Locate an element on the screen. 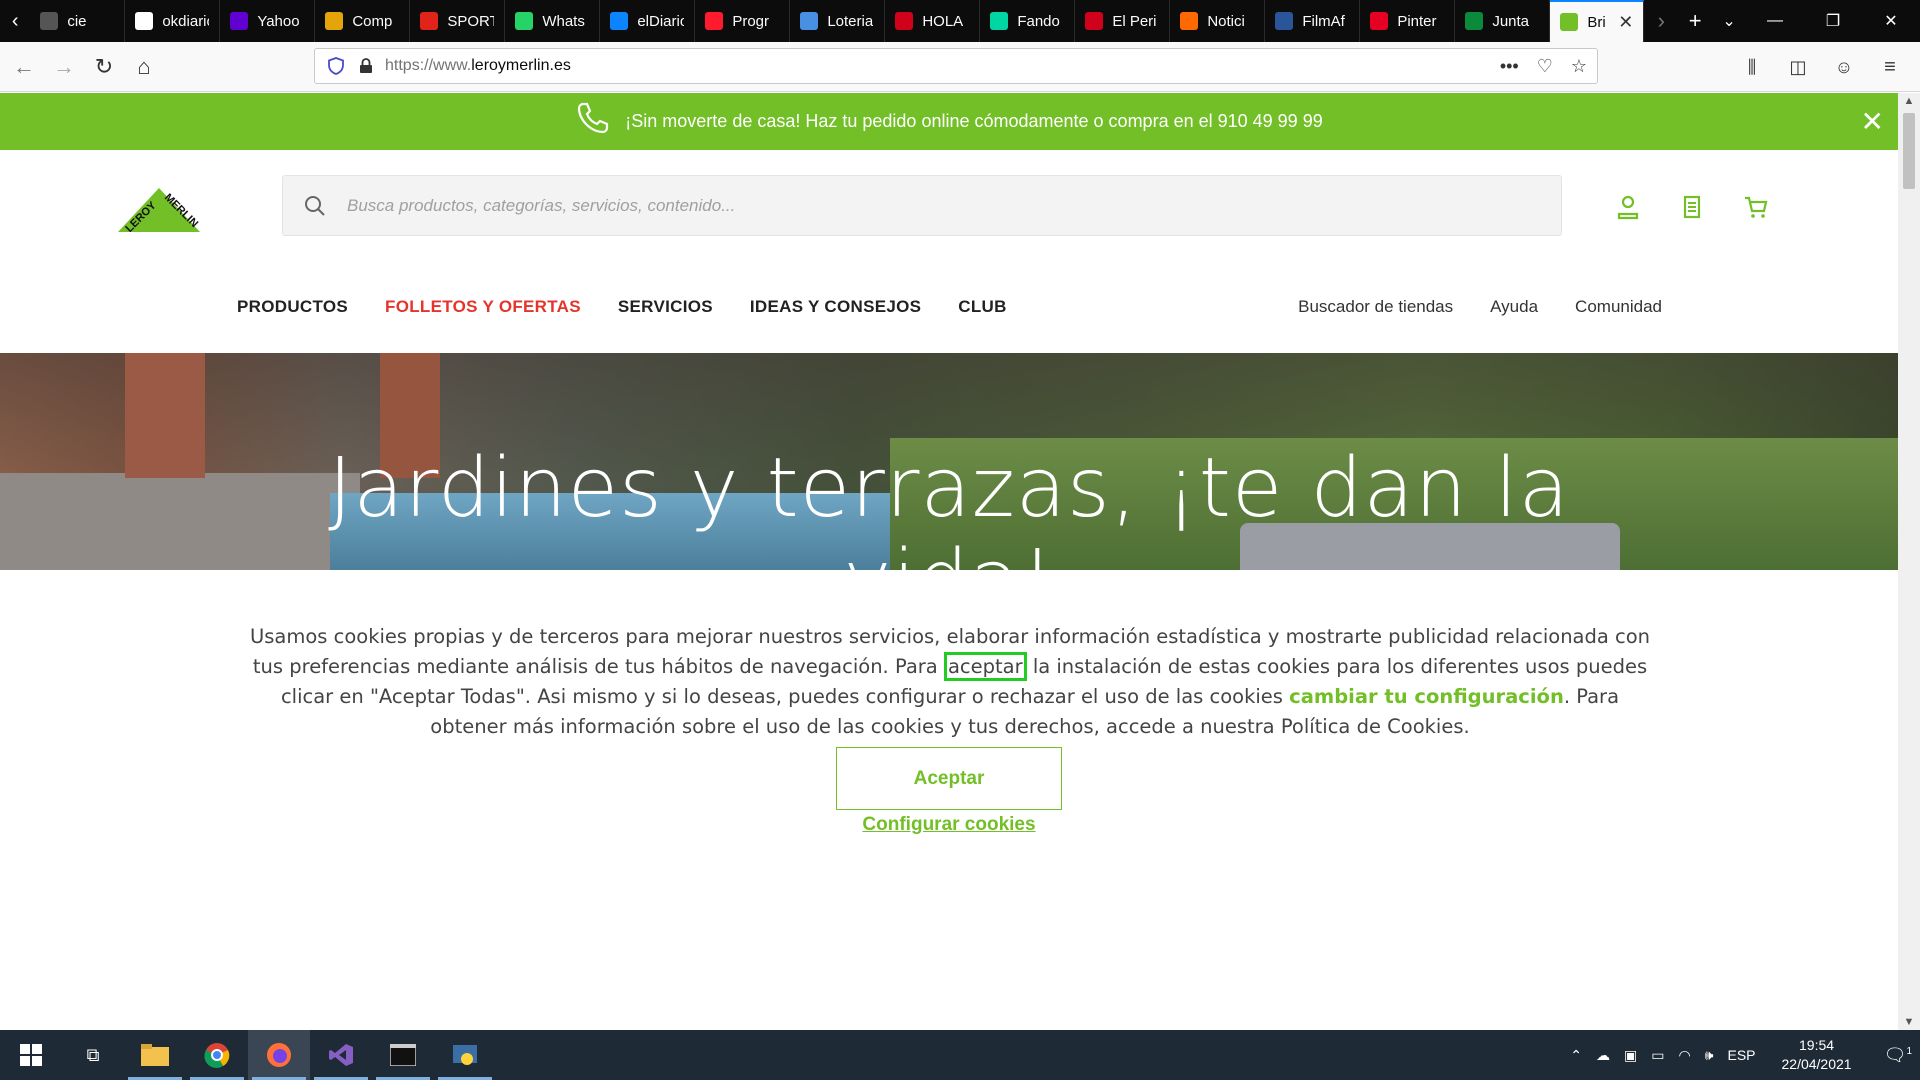 Image resolution: width=1920 pixels, height=1080 pixels. tab-label: SPORT is located at coordinates (471, 21).